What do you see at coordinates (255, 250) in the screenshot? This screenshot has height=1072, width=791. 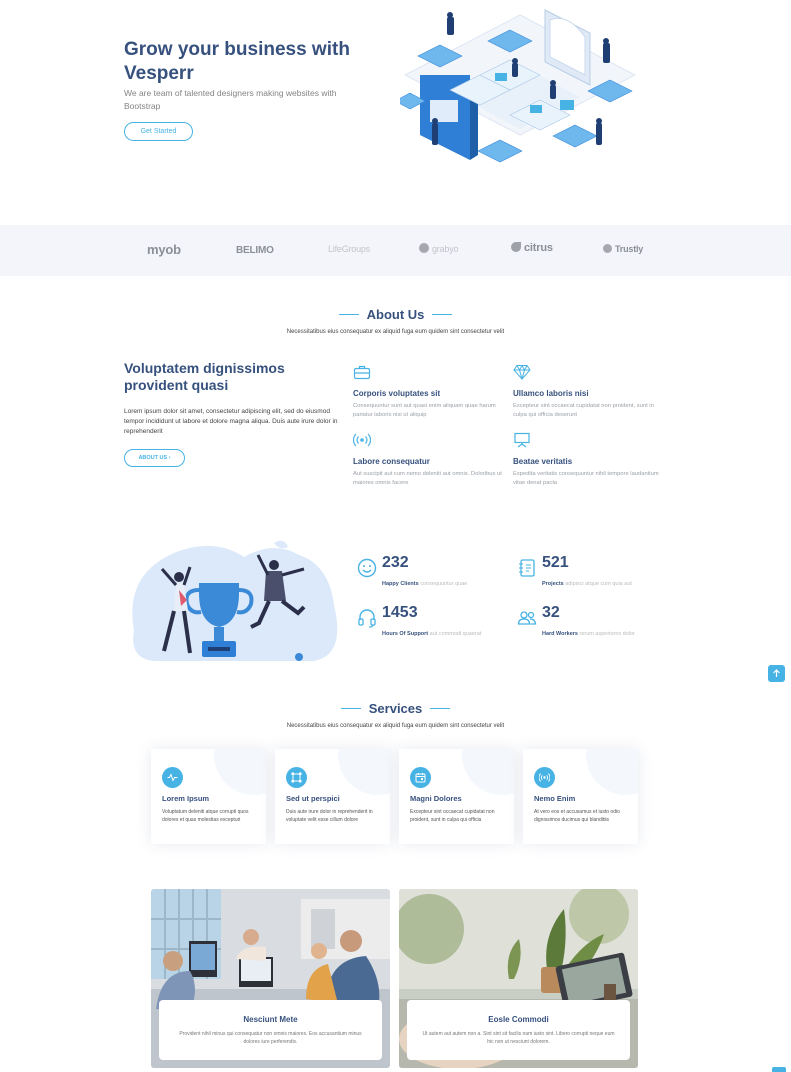 I see `client-logo-belimo: BELIMO` at bounding box center [255, 250].